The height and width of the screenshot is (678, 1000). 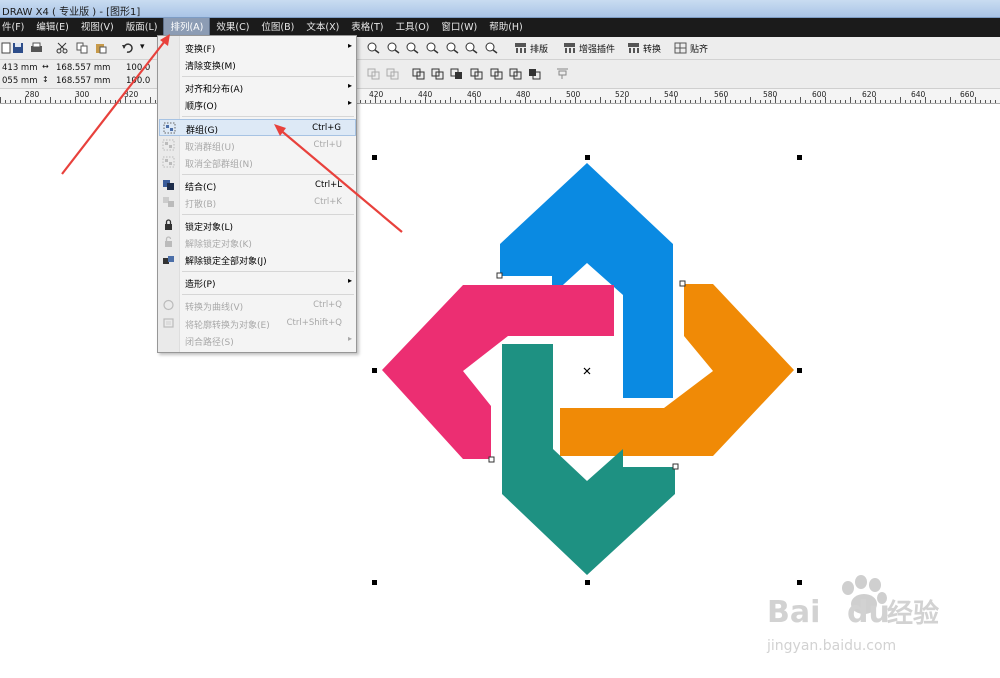 I want to click on annotation-arrow-to-menu, so click(x=115, y=105).